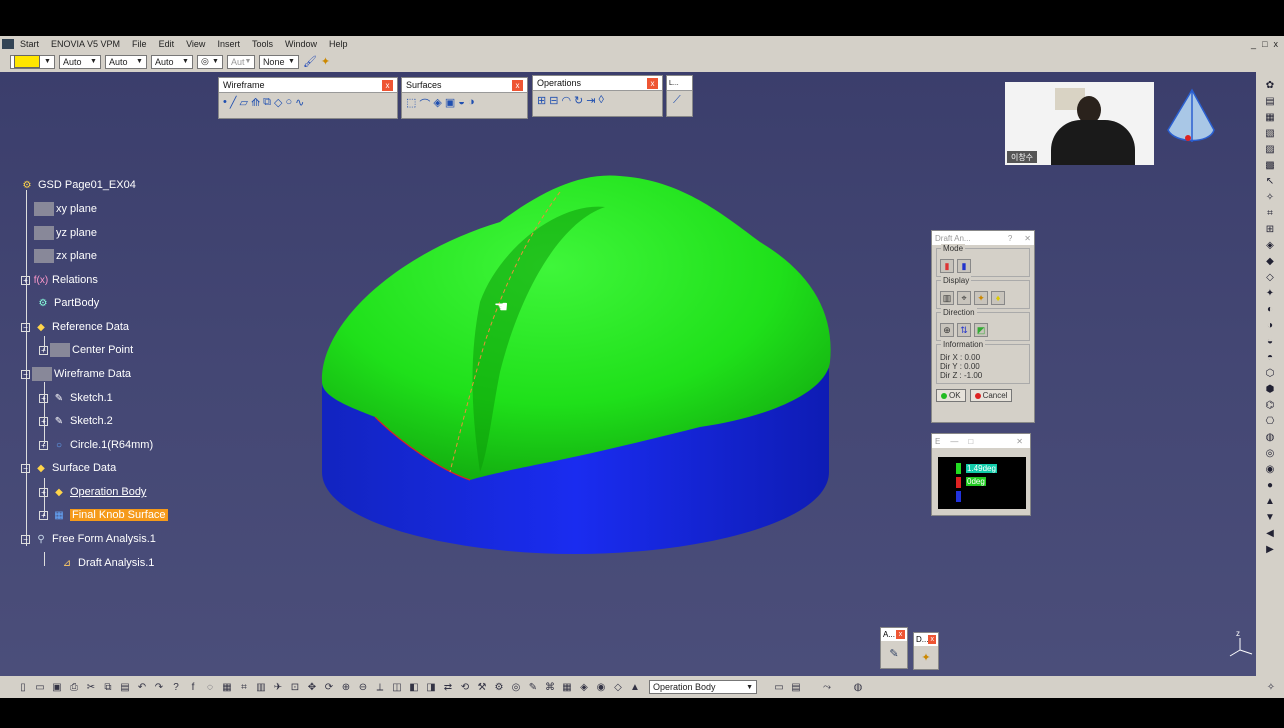  Describe the element at coordinates (1270, 373) in the screenshot. I see `toolbar-icon: ⬡` at that location.